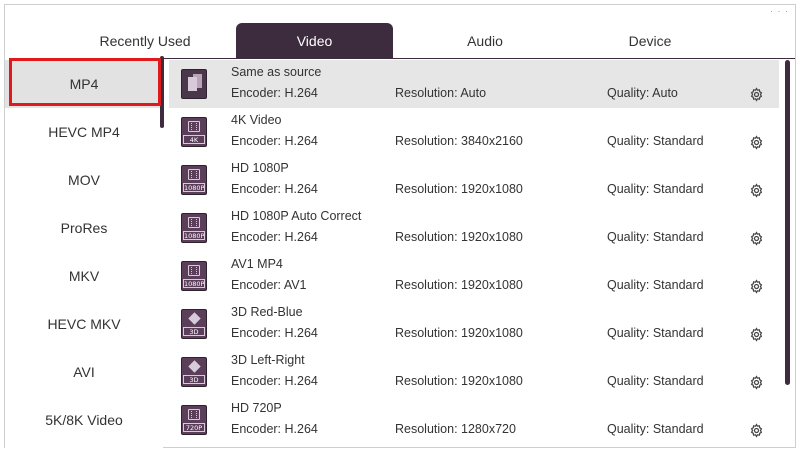 The height and width of the screenshot is (452, 800). Describe the element at coordinates (779, 11) in the screenshot. I see `window-dots: · · ·` at that location.